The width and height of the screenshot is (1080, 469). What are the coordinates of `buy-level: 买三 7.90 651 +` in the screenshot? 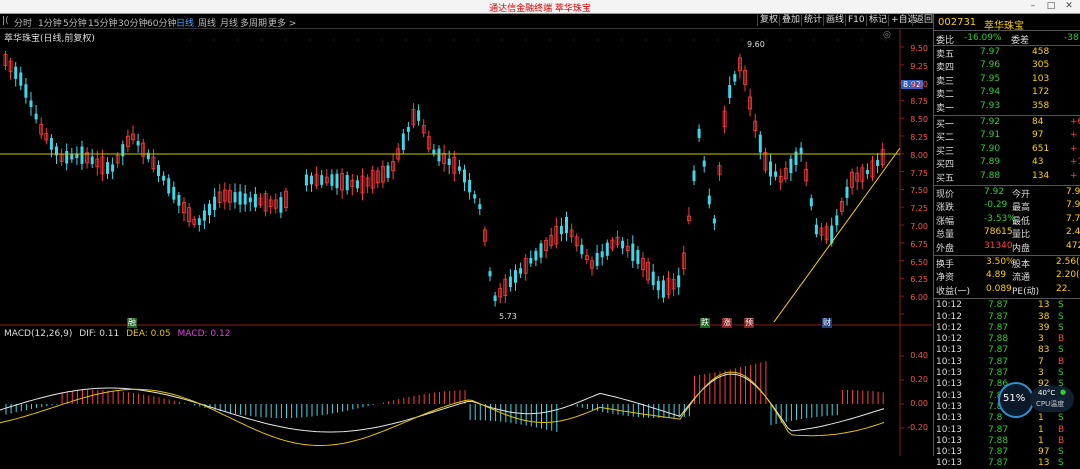 It's located at (1007, 150).